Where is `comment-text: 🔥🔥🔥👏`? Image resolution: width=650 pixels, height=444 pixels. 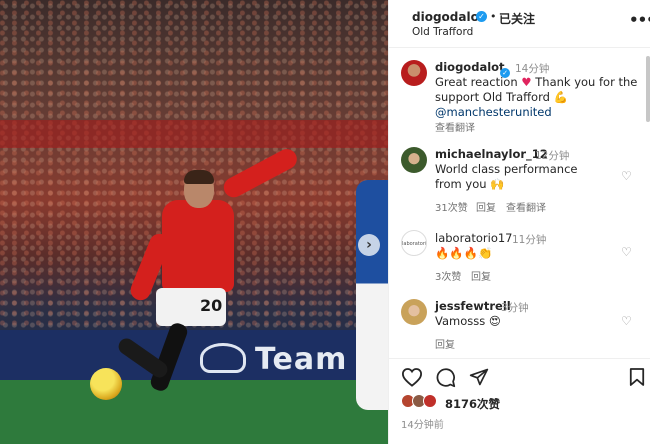 comment-text: 🔥🔥🔥👏 is located at coordinates (463, 253).